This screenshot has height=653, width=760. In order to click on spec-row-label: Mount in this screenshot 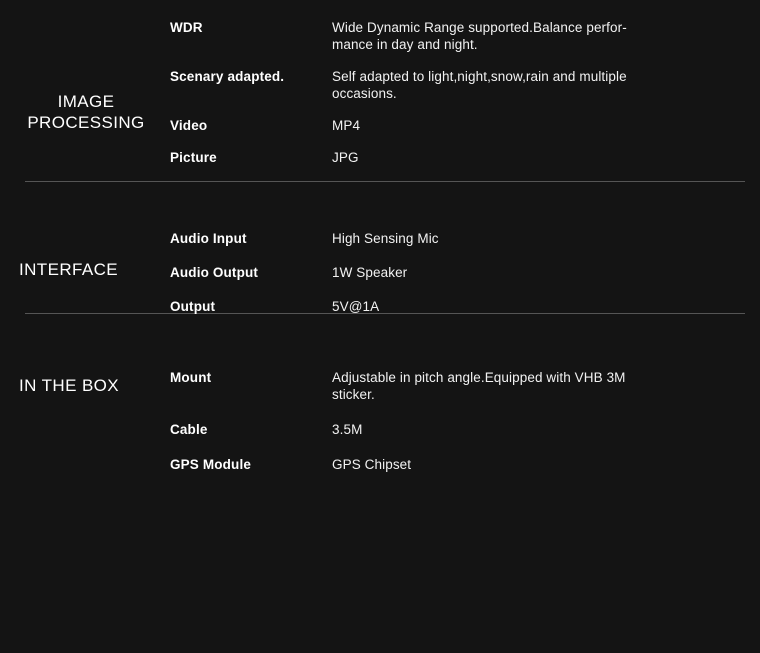, I will do `click(191, 377)`.